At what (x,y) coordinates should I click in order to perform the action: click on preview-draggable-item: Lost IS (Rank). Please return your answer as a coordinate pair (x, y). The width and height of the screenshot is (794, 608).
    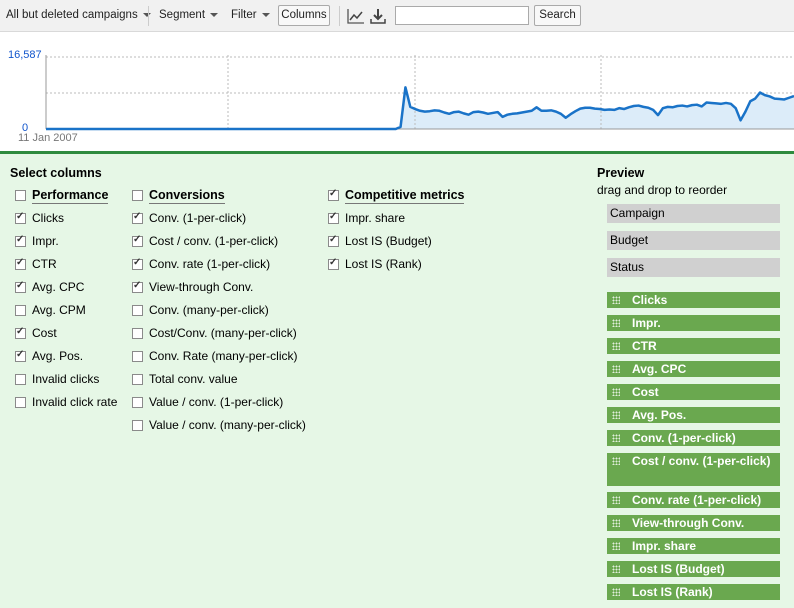
    Looking at the image, I should click on (693, 592).